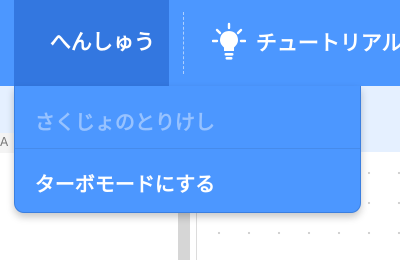 The width and height of the screenshot is (400, 260). I want to click on menubar-divider, so click(183, 43).